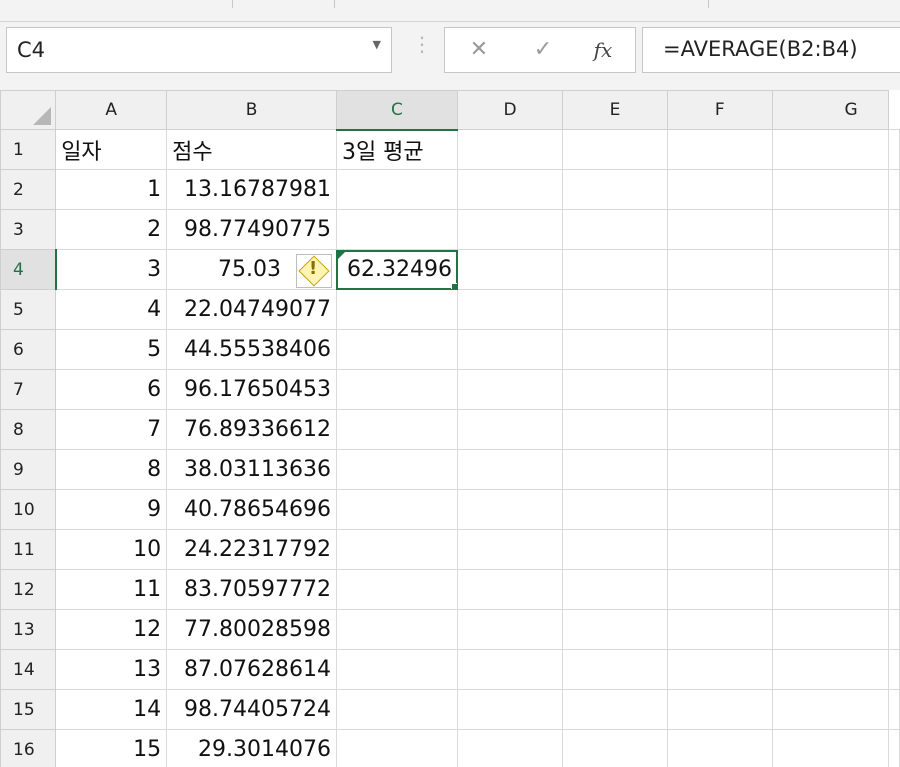 The width and height of the screenshot is (900, 767). Describe the element at coordinates (111, 589) in the screenshot. I see `cell-a: 11` at that location.